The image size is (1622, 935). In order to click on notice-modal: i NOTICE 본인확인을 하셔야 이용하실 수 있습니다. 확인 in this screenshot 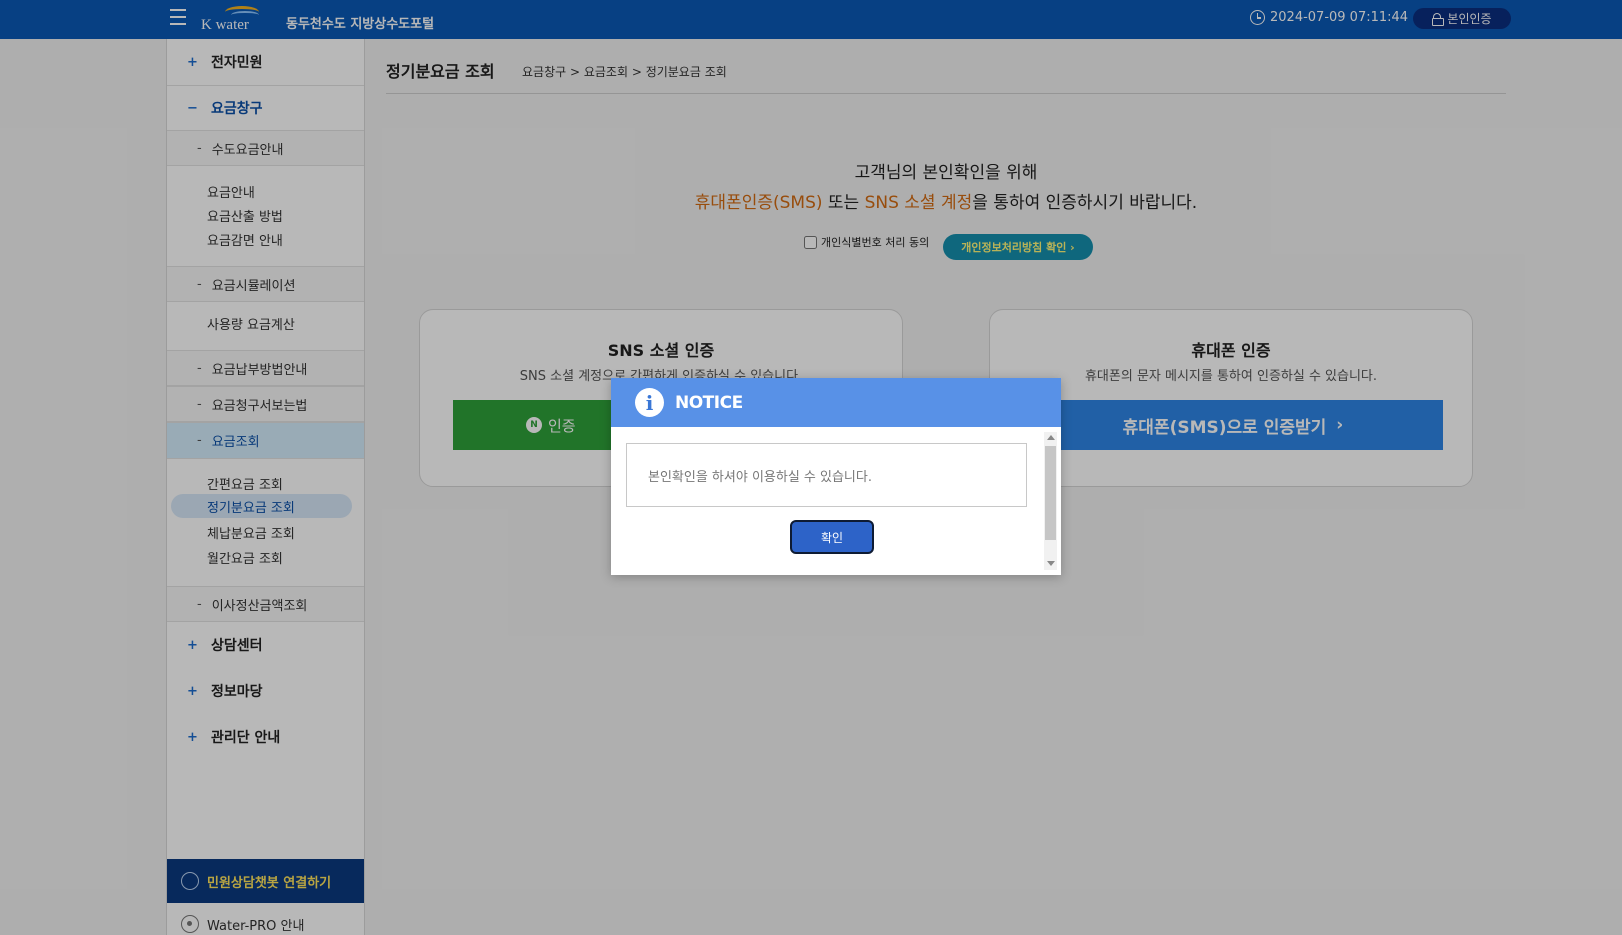, I will do `click(836, 476)`.